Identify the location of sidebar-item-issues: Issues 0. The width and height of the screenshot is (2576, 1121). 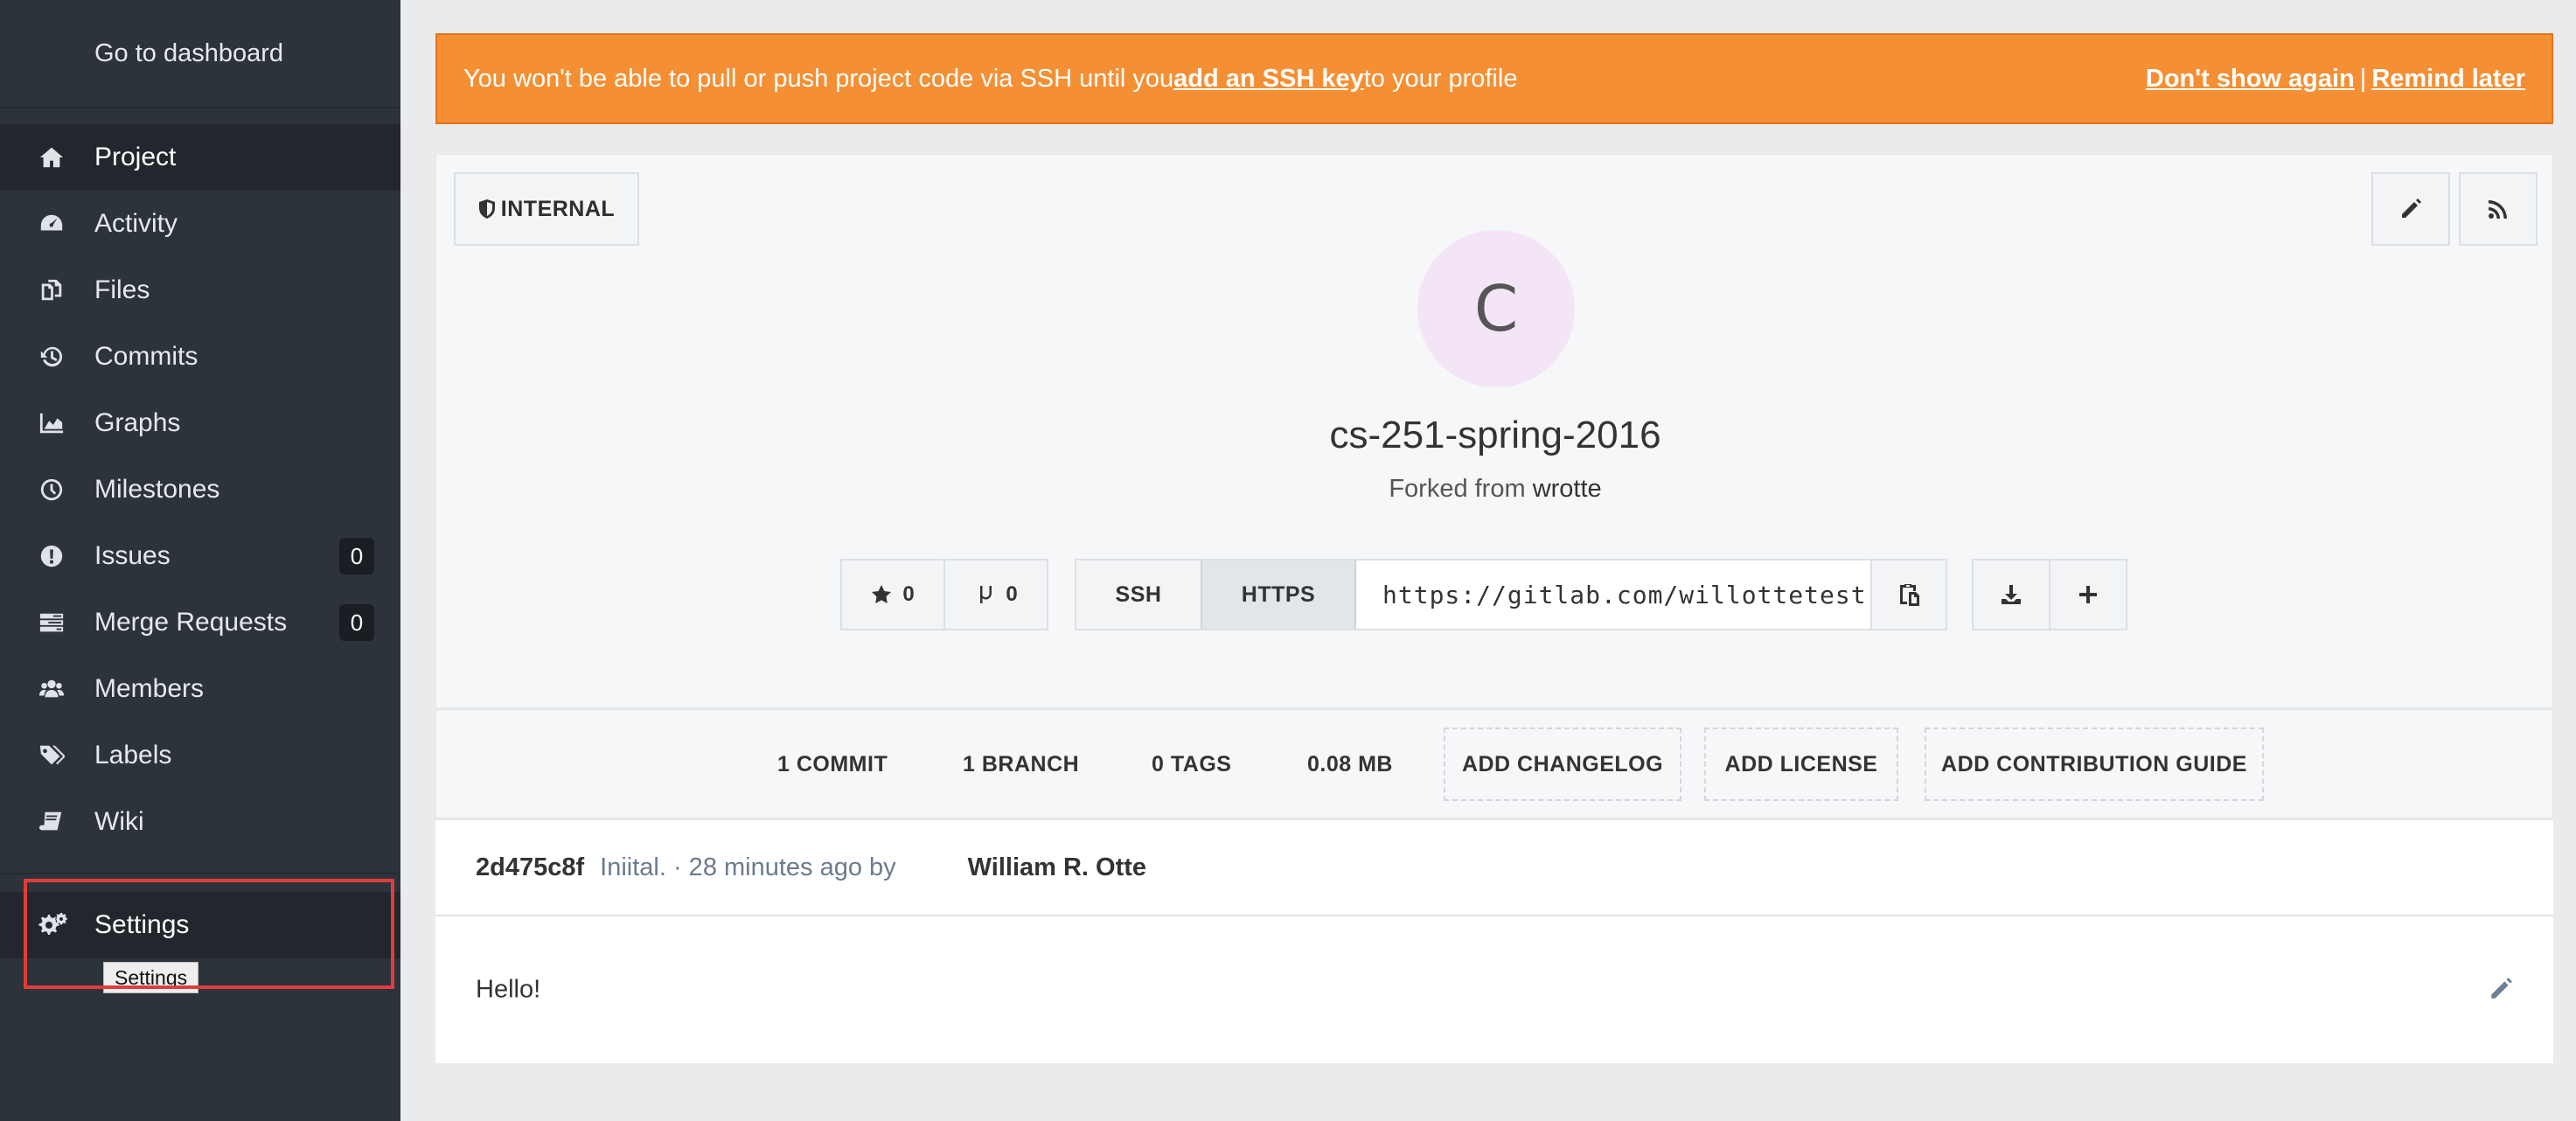
(200, 556).